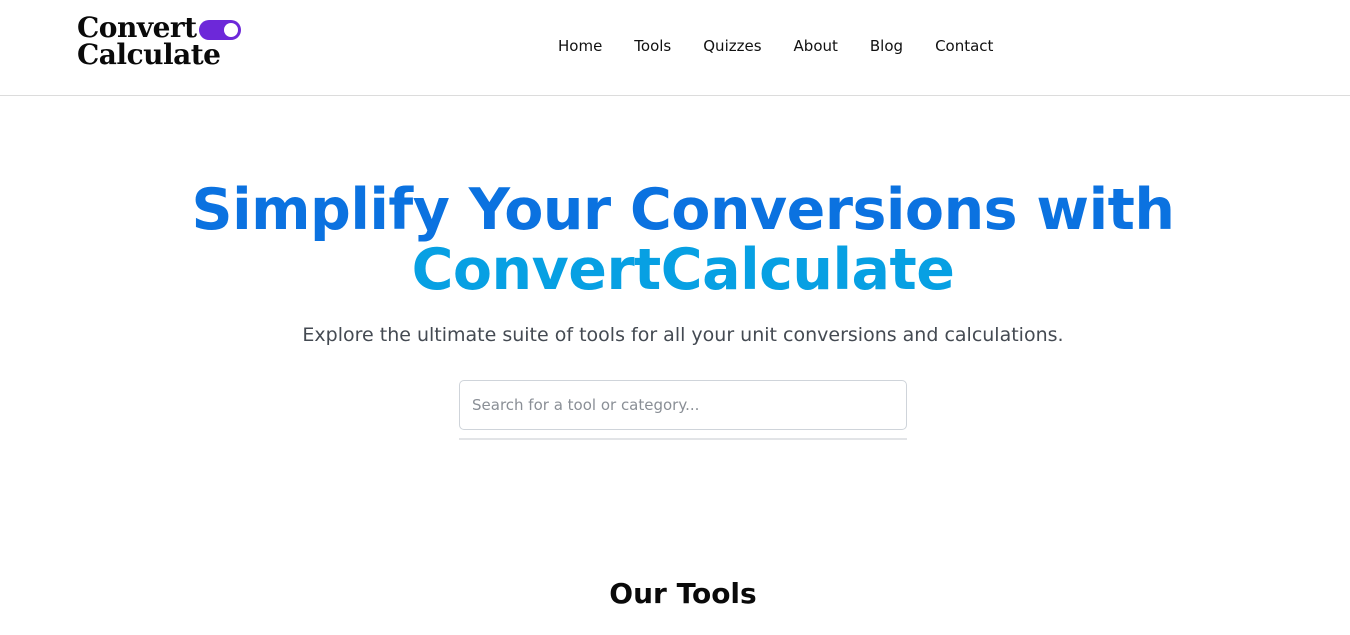 The height and width of the screenshot is (635, 1350). I want to click on hero-title-line2: ConvertCalculate, so click(683, 270).